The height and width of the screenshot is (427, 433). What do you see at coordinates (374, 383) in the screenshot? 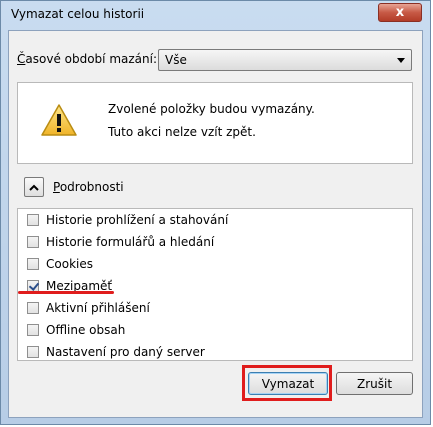
I see `cancel-button: Zrušit` at bounding box center [374, 383].